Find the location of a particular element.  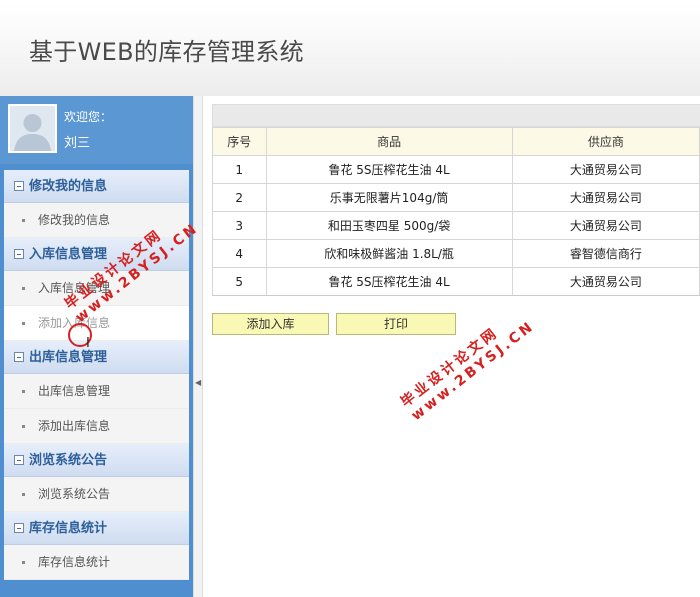

sidebar-splitter: ◀ is located at coordinates (198, 346).